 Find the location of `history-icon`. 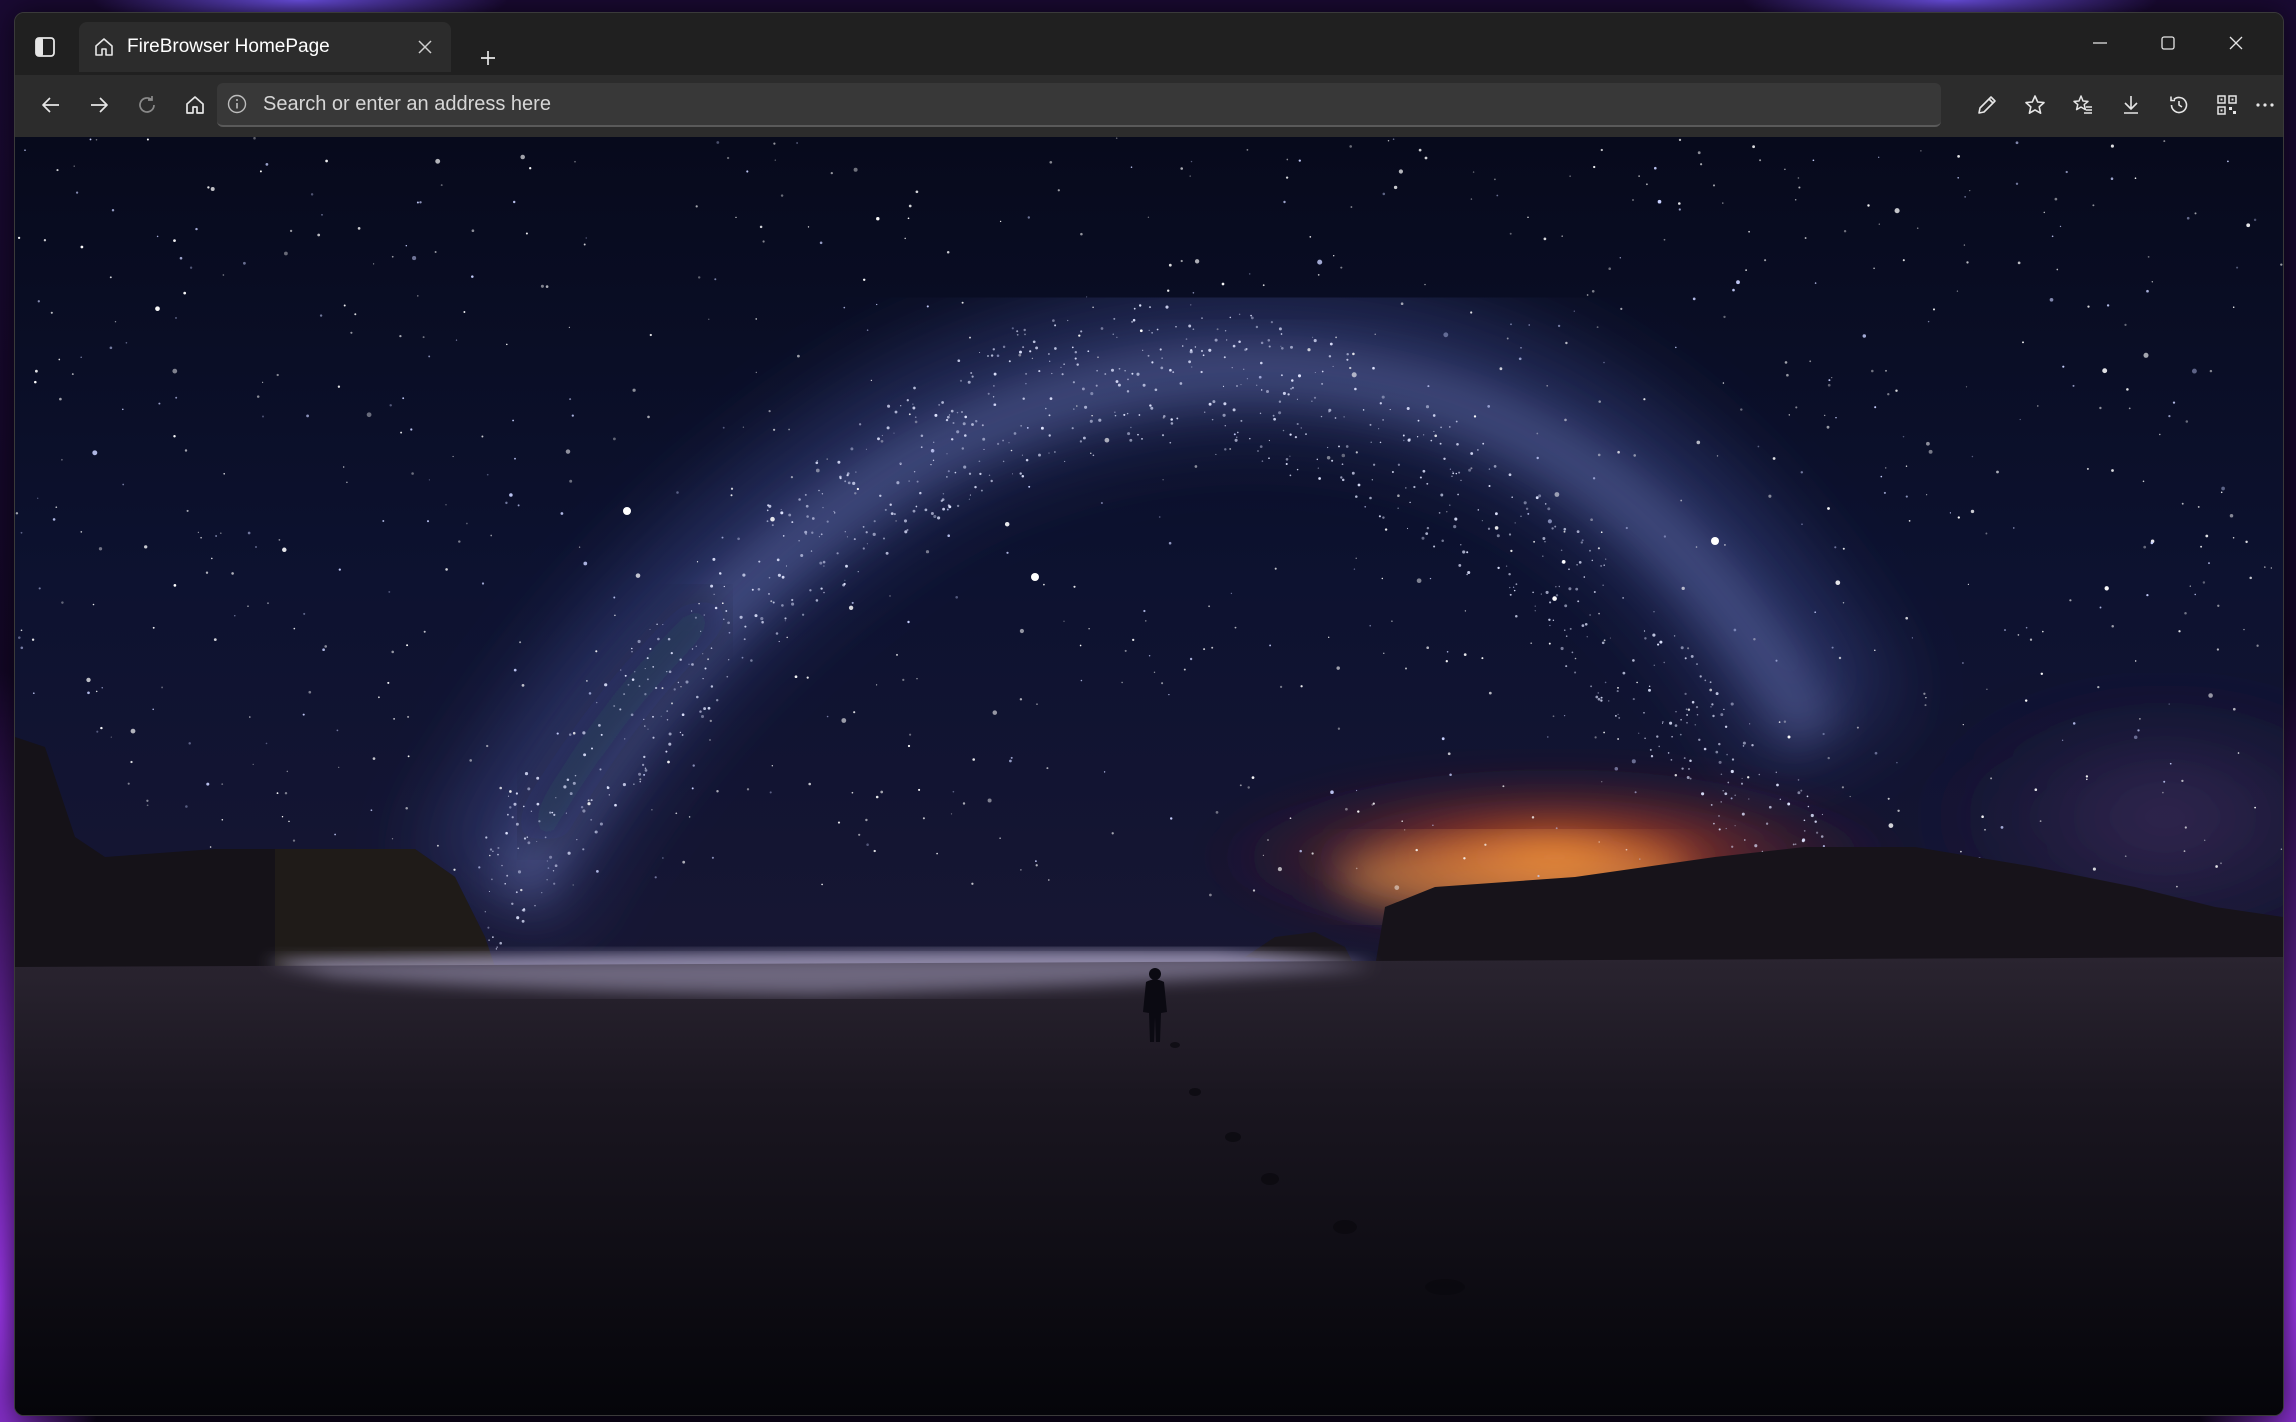

history-icon is located at coordinates (2179, 105).